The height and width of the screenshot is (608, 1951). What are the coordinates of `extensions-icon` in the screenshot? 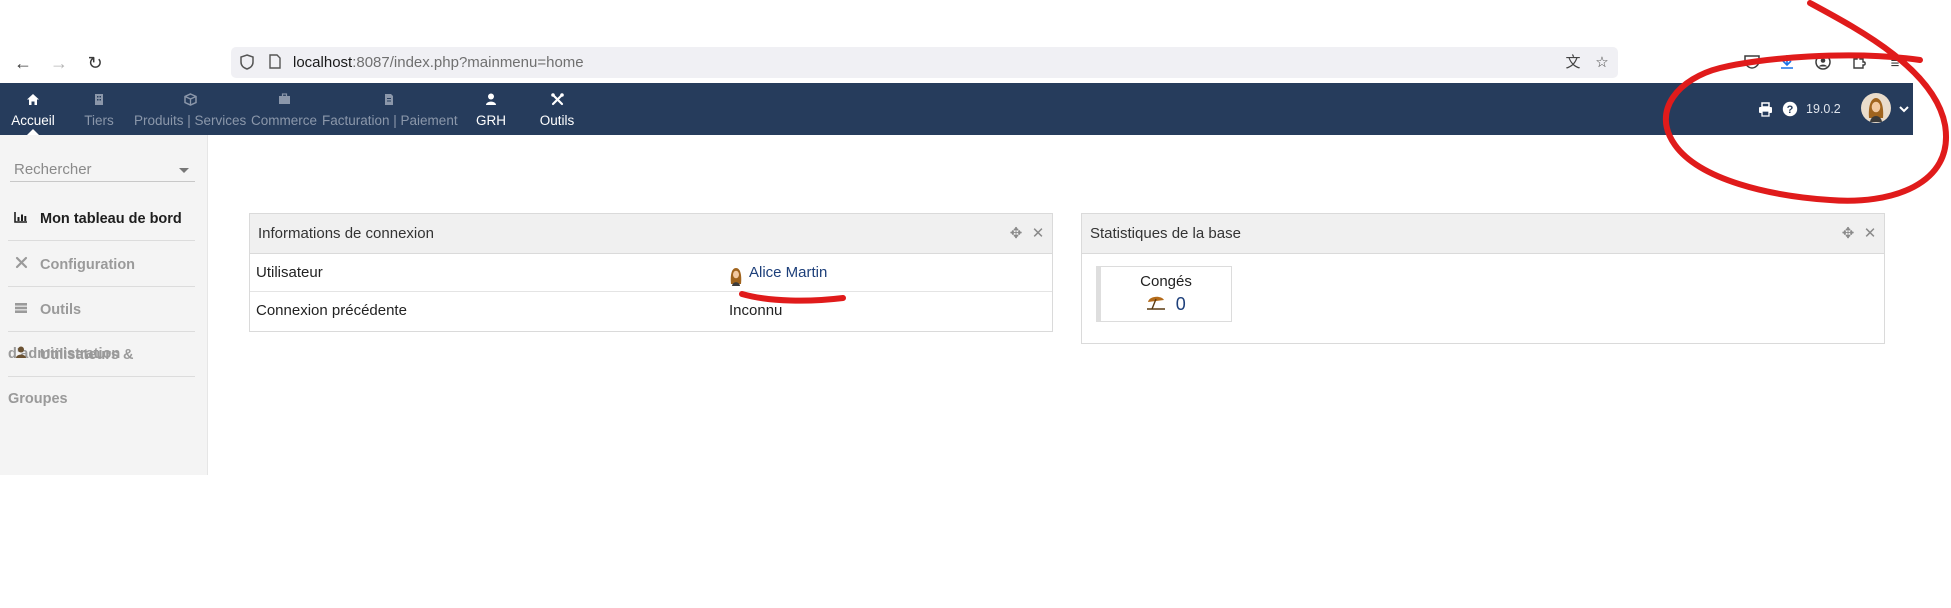 It's located at (1859, 64).